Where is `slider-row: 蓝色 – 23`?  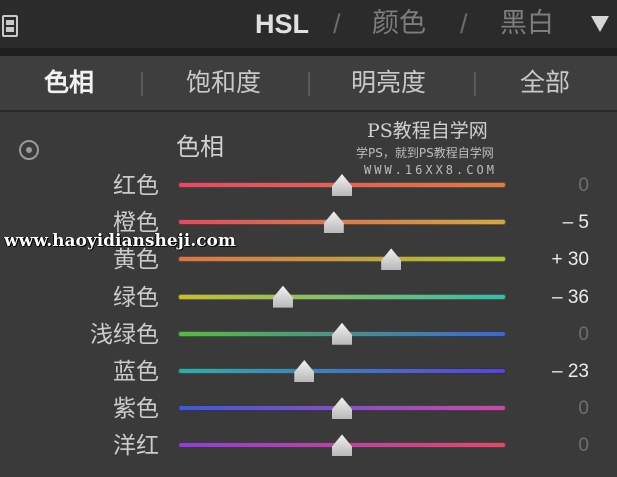 slider-row: 蓝色 – 23 is located at coordinates (308, 372).